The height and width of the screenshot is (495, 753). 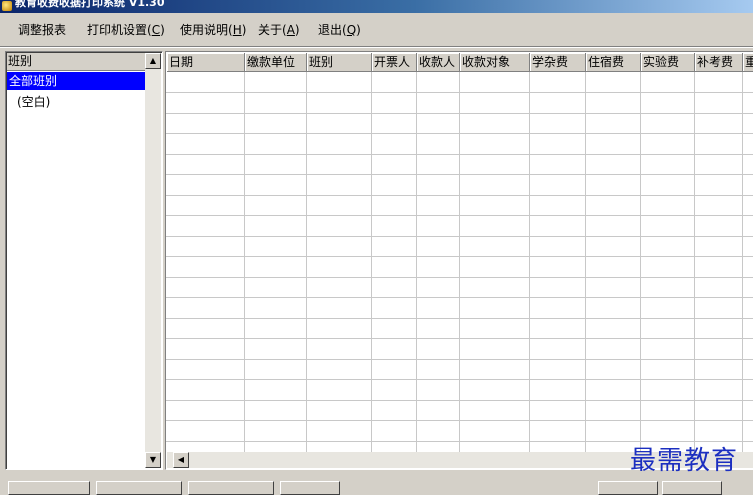 What do you see at coordinates (206, 62) in the screenshot?
I see `col-header-date: 日期` at bounding box center [206, 62].